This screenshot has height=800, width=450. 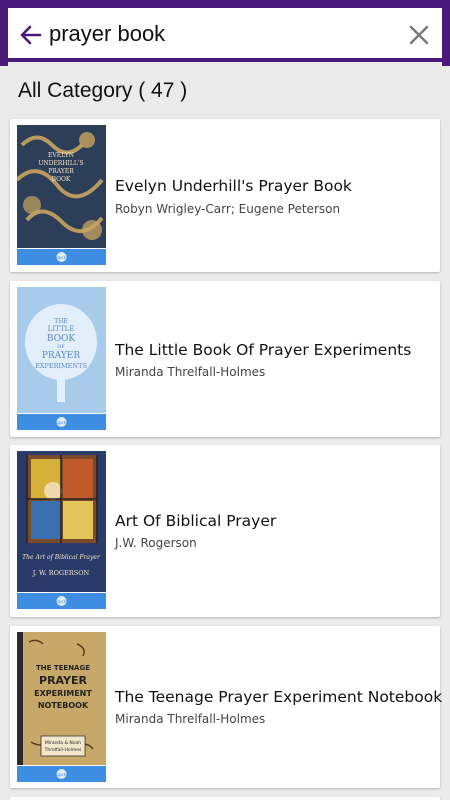 What do you see at coordinates (279, 697) in the screenshot?
I see `book-title: The Teenage Prayer Experiment Notebook` at bounding box center [279, 697].